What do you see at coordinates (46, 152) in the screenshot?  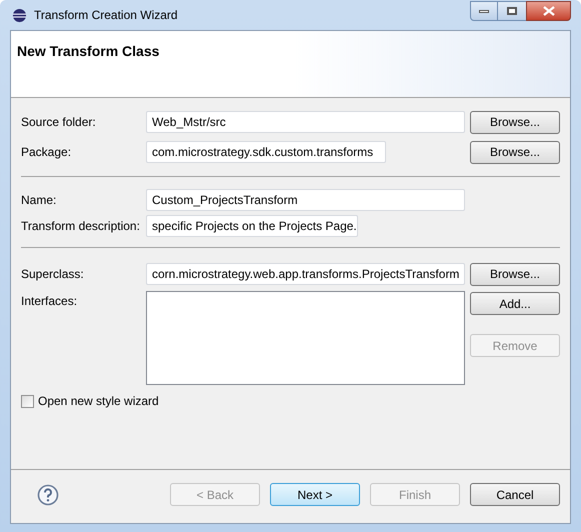 I see `field-label: Package:` at bounding box center [46, 152].